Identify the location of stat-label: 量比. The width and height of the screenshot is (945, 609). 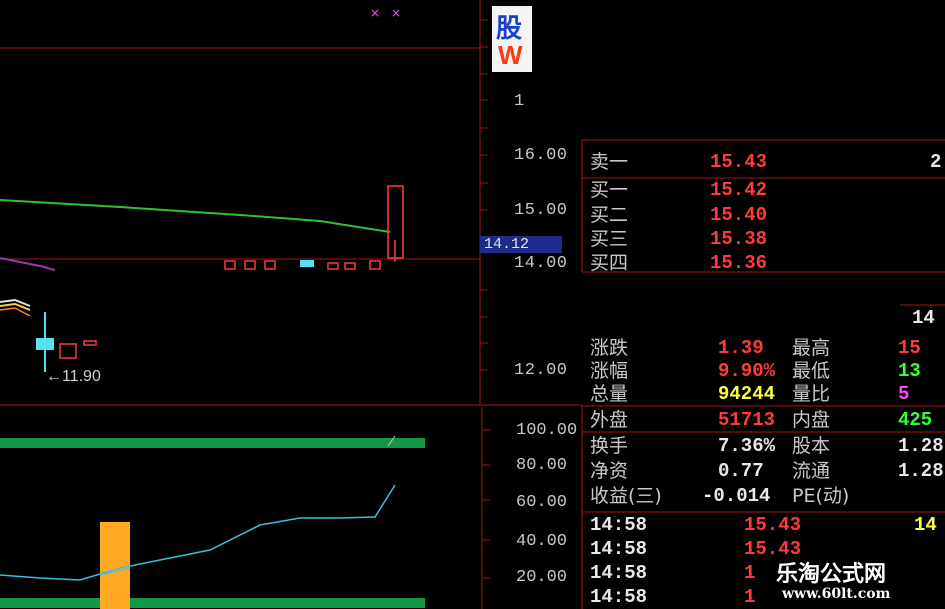
(811, 394).